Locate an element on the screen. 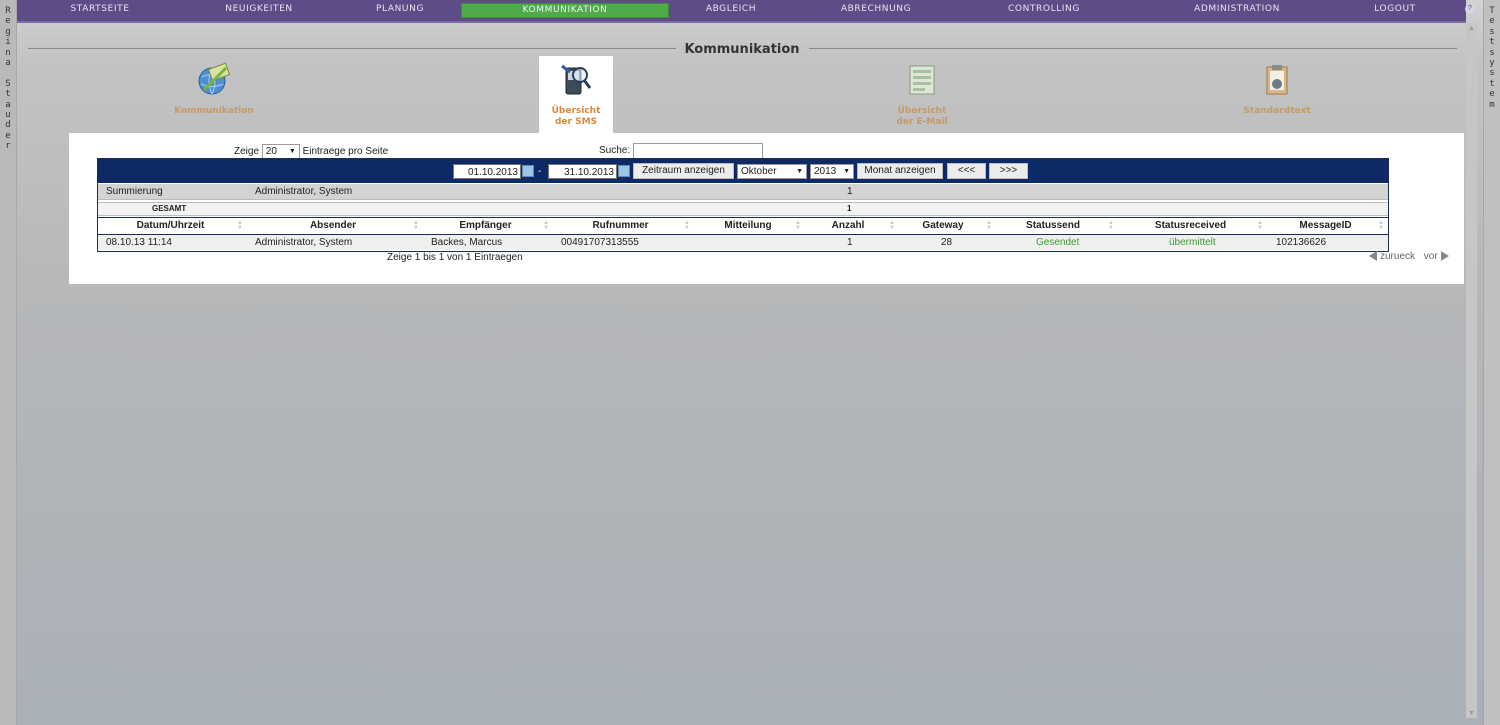  column-header-rufnummer: Rufnummer is located at coordinates (620, 226).